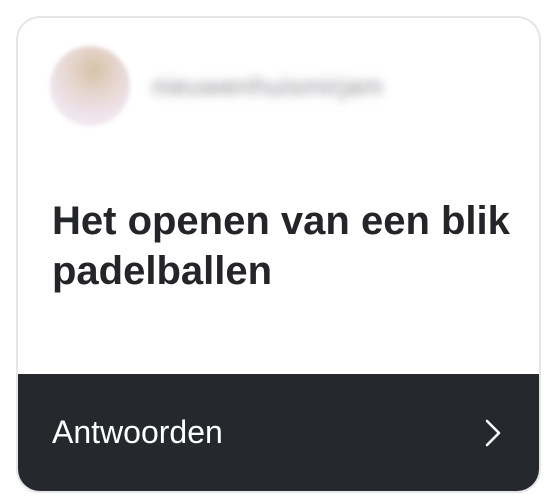  I want to click on chevron-right-icon, so click(493, 432).